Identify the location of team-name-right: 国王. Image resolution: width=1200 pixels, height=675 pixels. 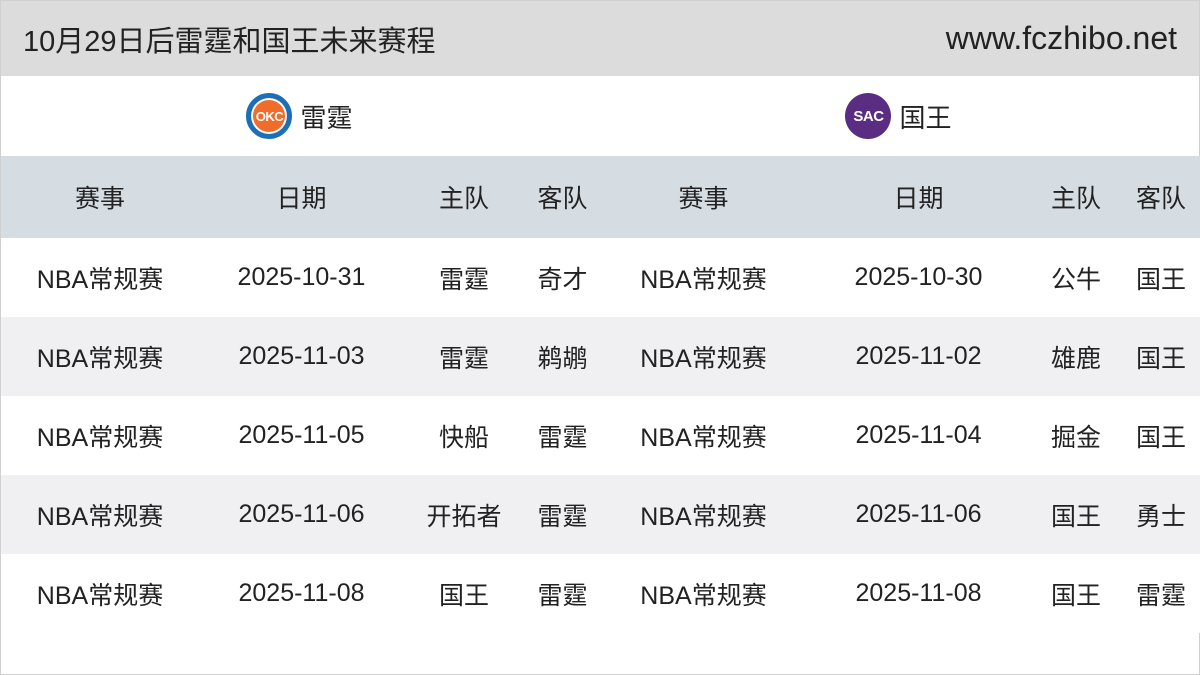
(925, 117).